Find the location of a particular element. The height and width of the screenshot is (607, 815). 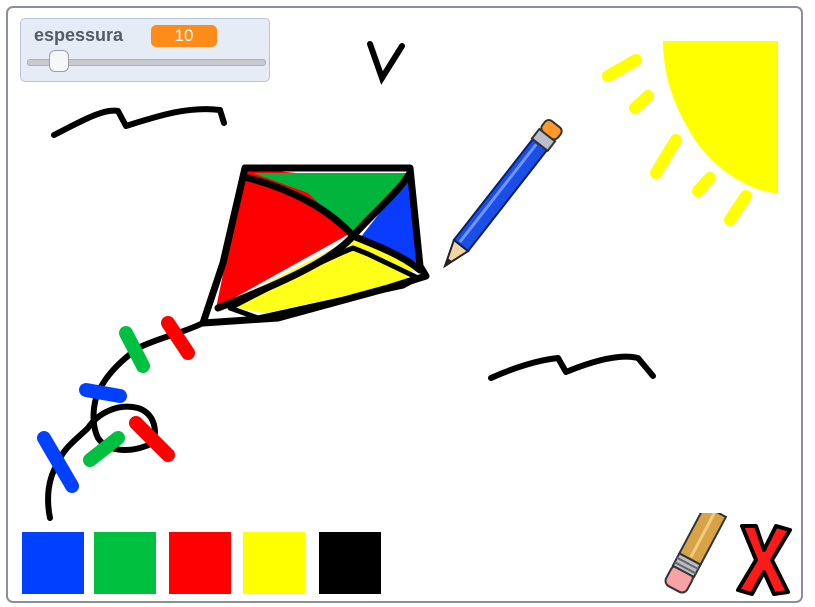

color-swatch-blue is located at coordinates (53, 563).